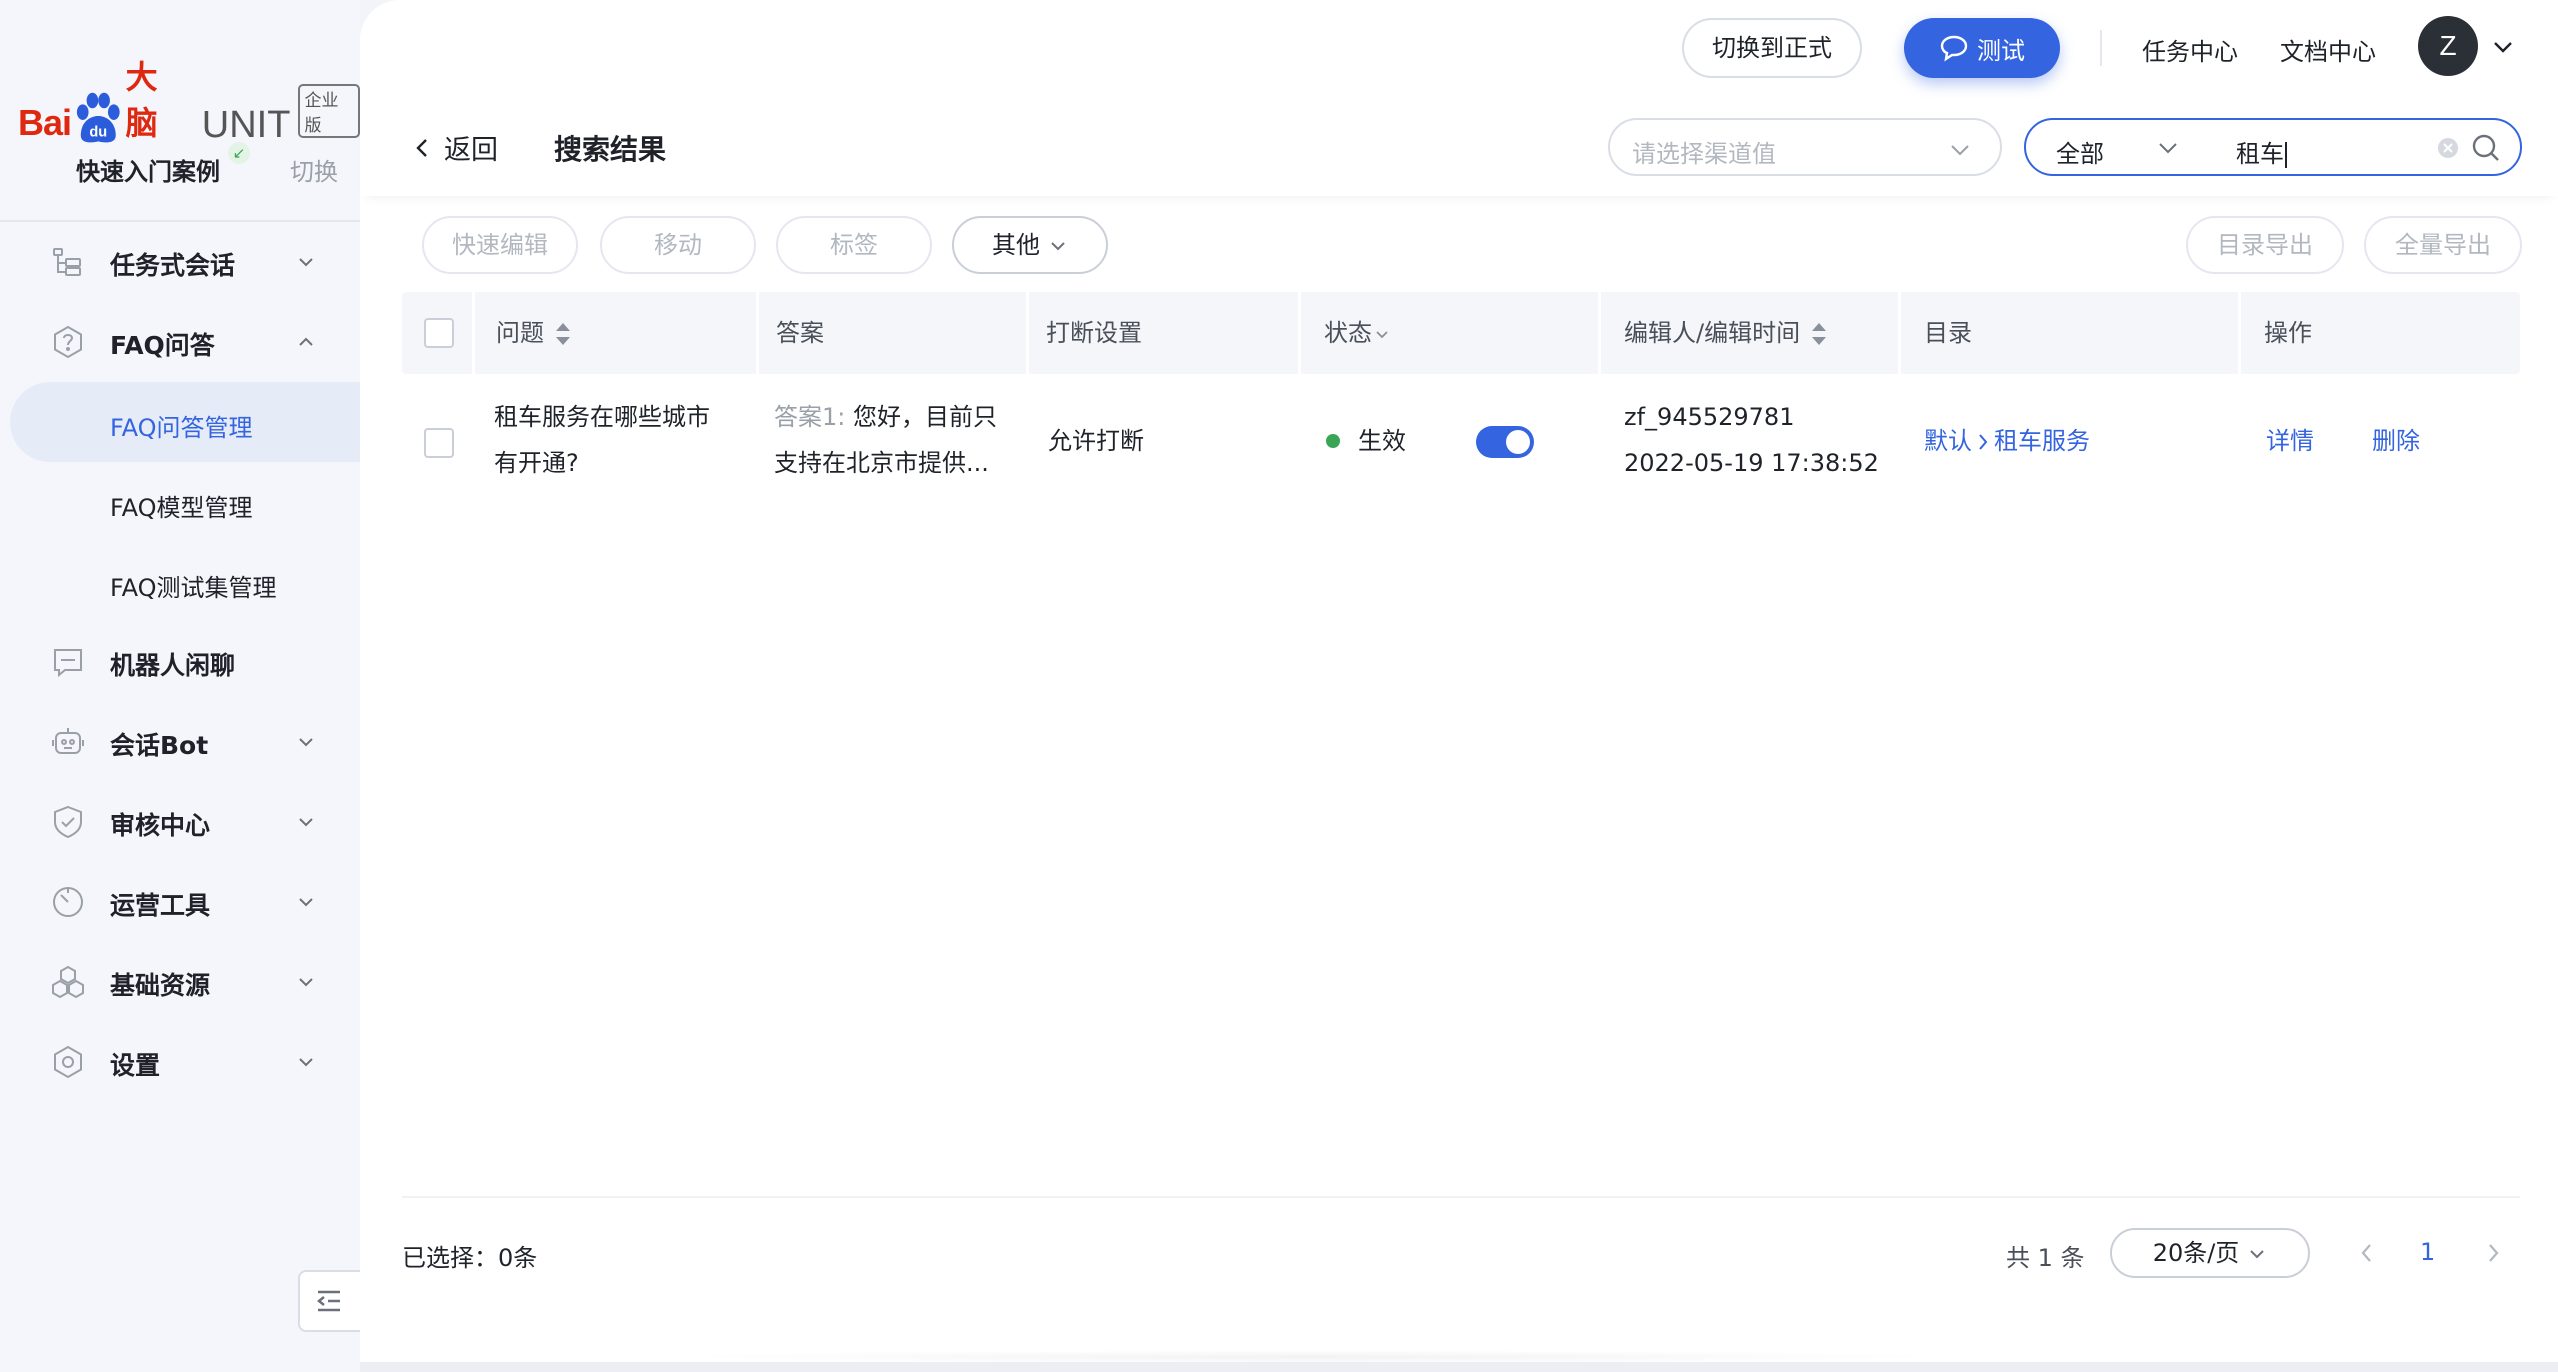 Image resolution: width=2558 pixels, height=1372 pixels. I want to click on top-bar-divider, so click(2101, 48).